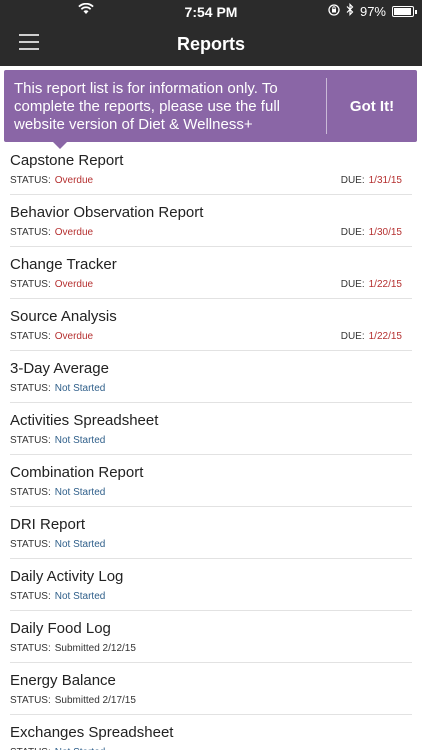  I want to click on report-row: DRI Report STATUS: Not Started, so click(211, 533).